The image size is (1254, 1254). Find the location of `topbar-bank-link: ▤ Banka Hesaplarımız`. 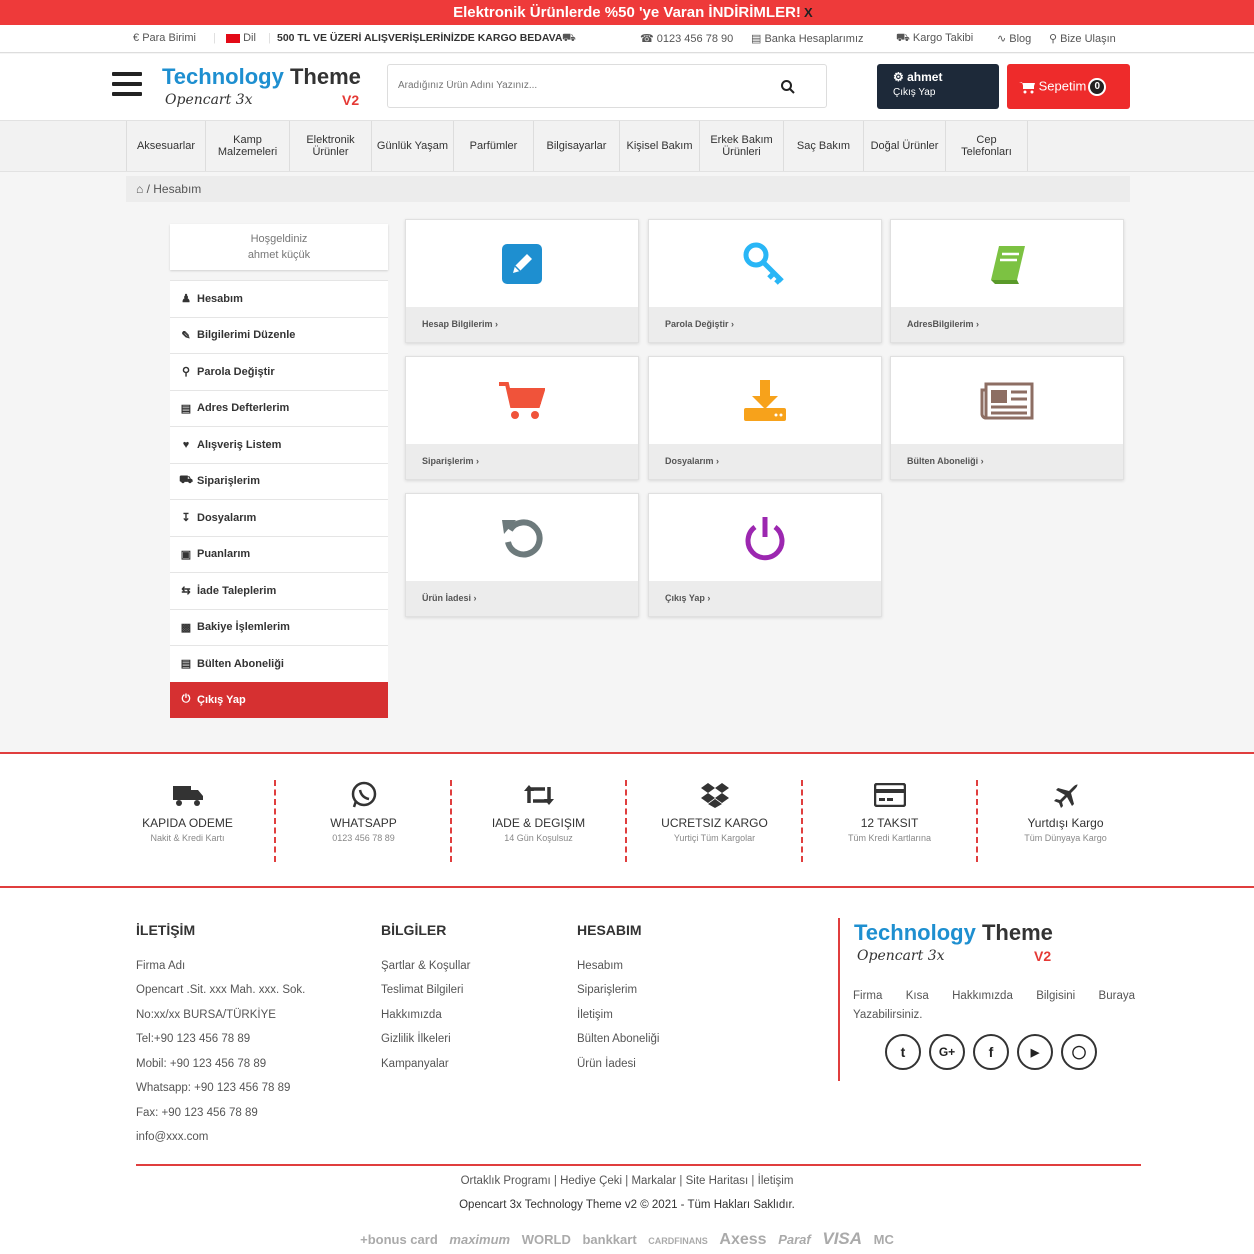

topbar-bank-link: ▤ Banka Hesaplarımız is located at coordinates (807, 38).